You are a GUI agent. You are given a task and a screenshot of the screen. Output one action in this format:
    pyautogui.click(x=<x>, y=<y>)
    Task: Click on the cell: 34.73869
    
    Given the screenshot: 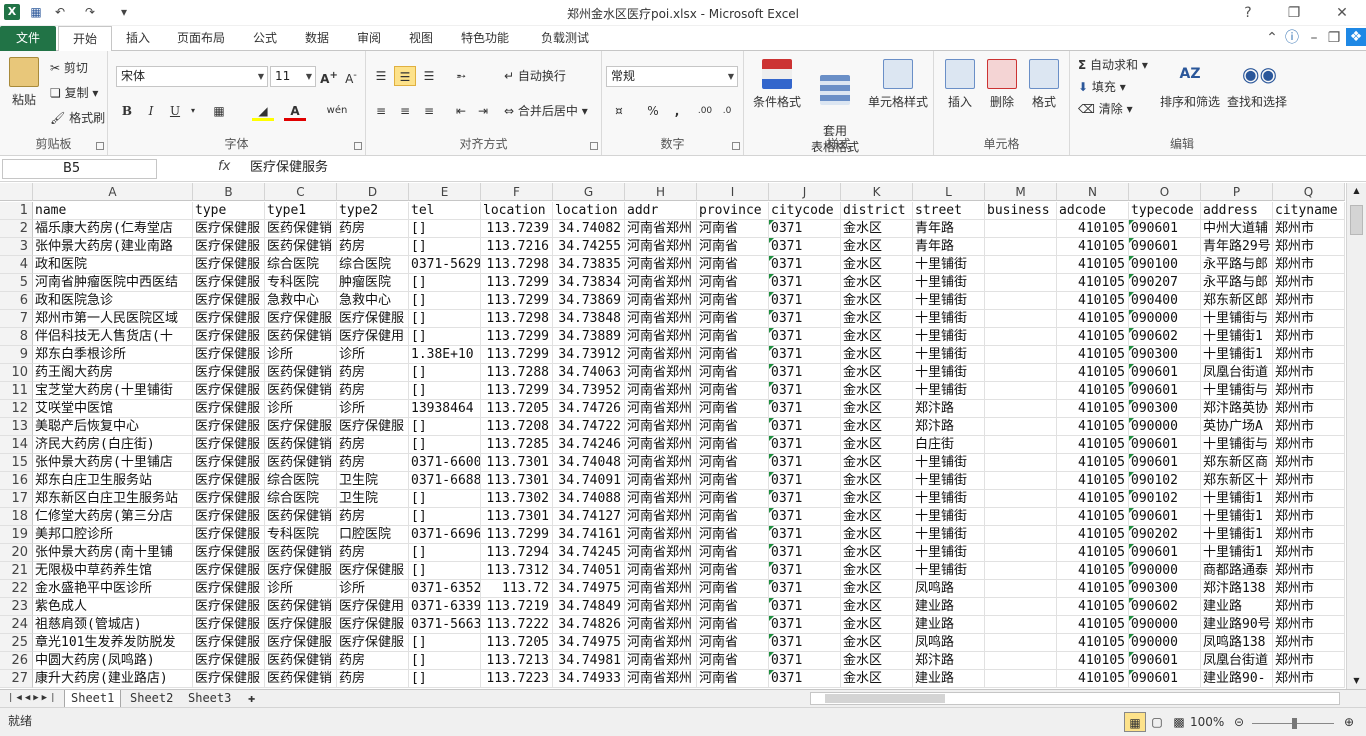 What is the action you would take?
    pyautogui.click(x=589, y=301)
    